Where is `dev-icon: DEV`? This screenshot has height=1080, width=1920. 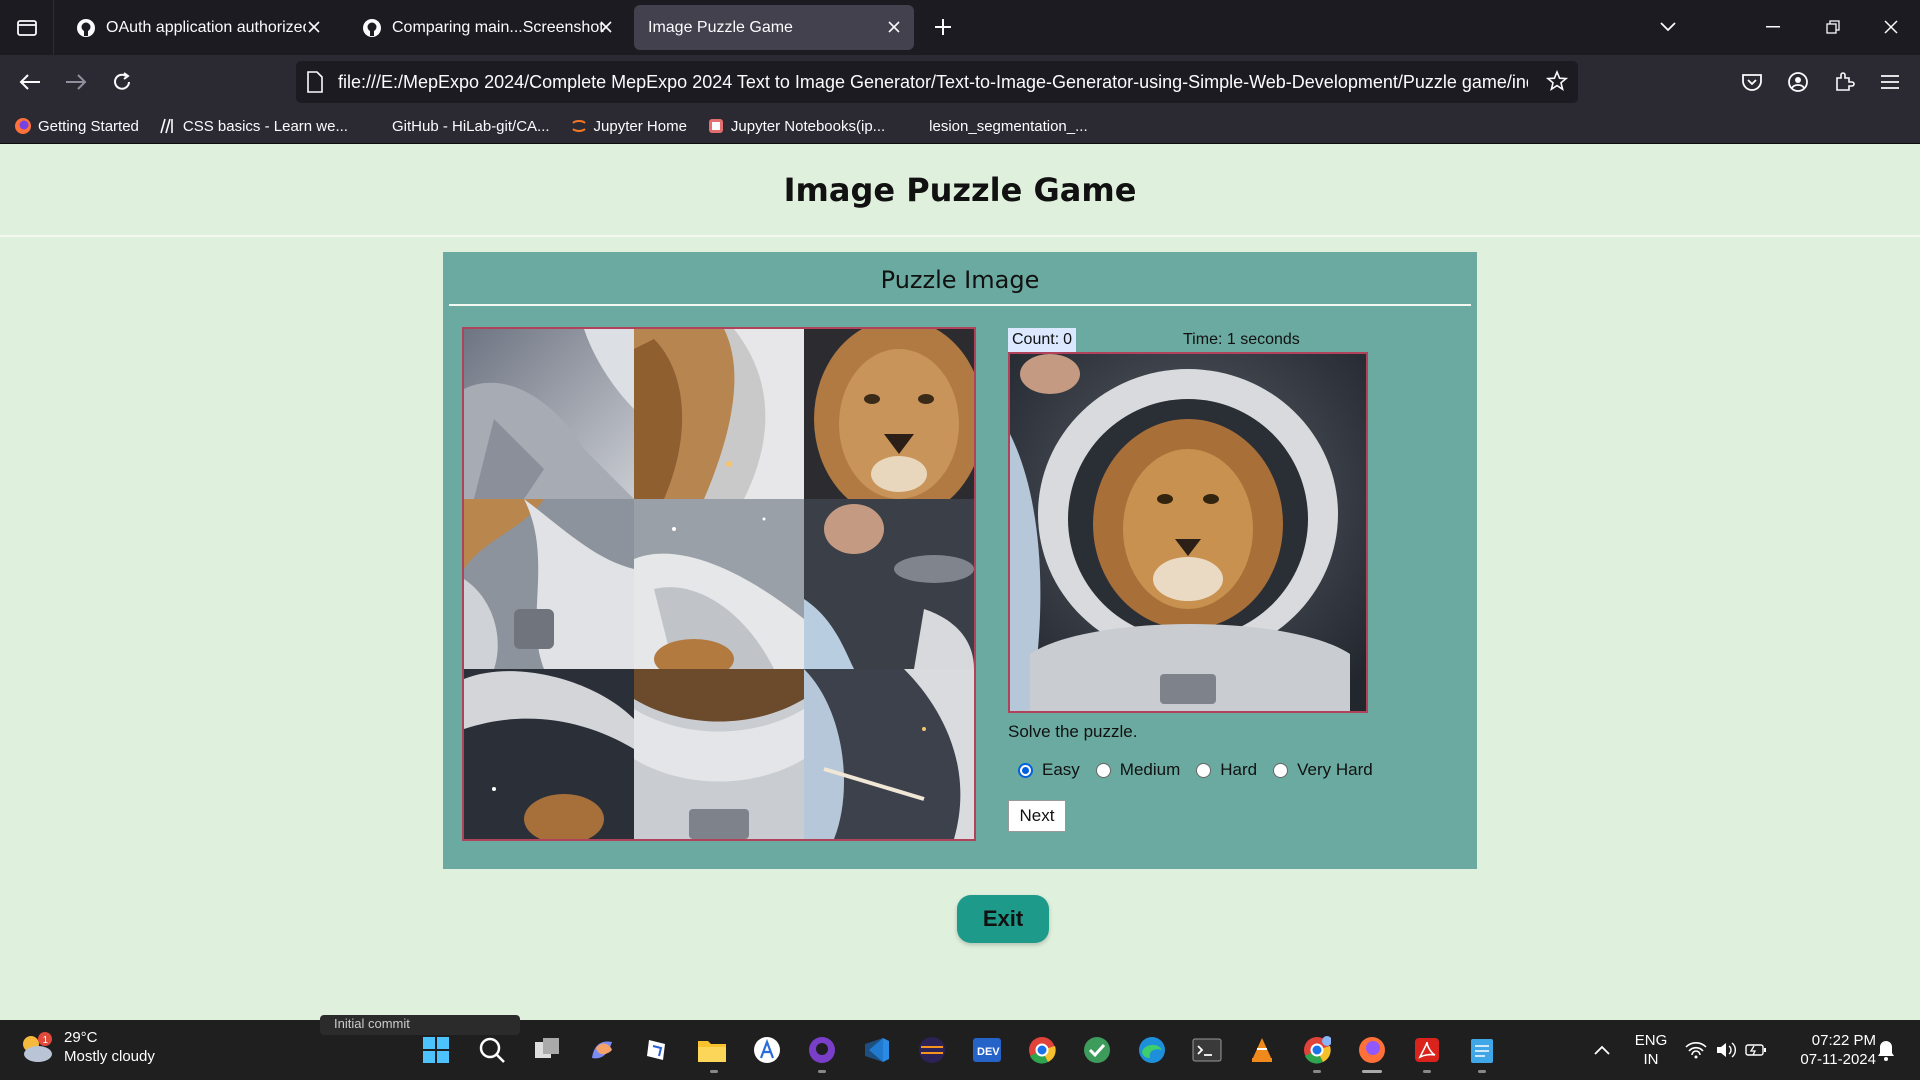 dev-icon: DEV is located at coordinates (987, 1050).